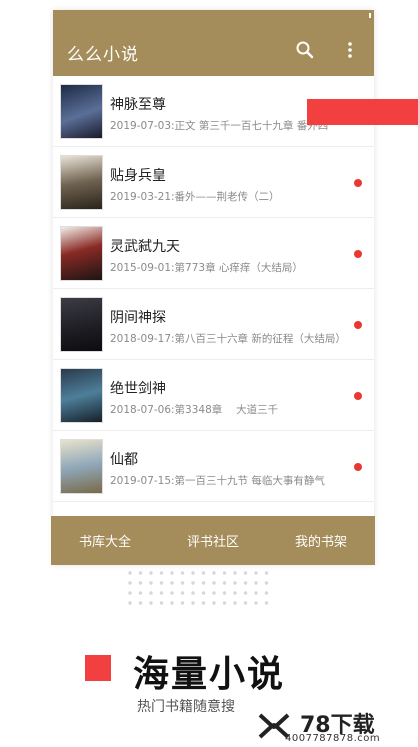 The height and width of the screenshot is (747, 418). Describe the element at coordinates (219, 126) in the screenshot. I see `book-latest-chapter: 2019-07-03:正文 第三千一百七十九章 番外四` at that location.